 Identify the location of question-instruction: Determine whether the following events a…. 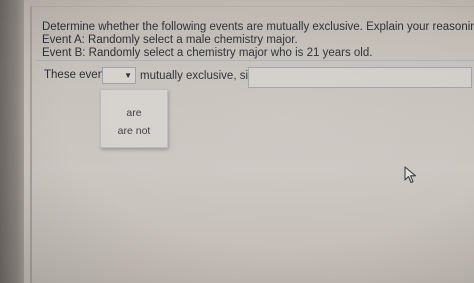
(258, 27).